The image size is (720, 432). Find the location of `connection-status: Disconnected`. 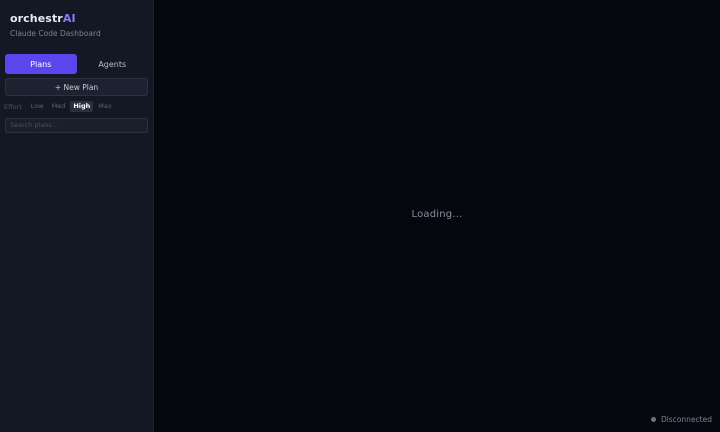

connection-status: Disconnected is located at coordinates (681, 419).